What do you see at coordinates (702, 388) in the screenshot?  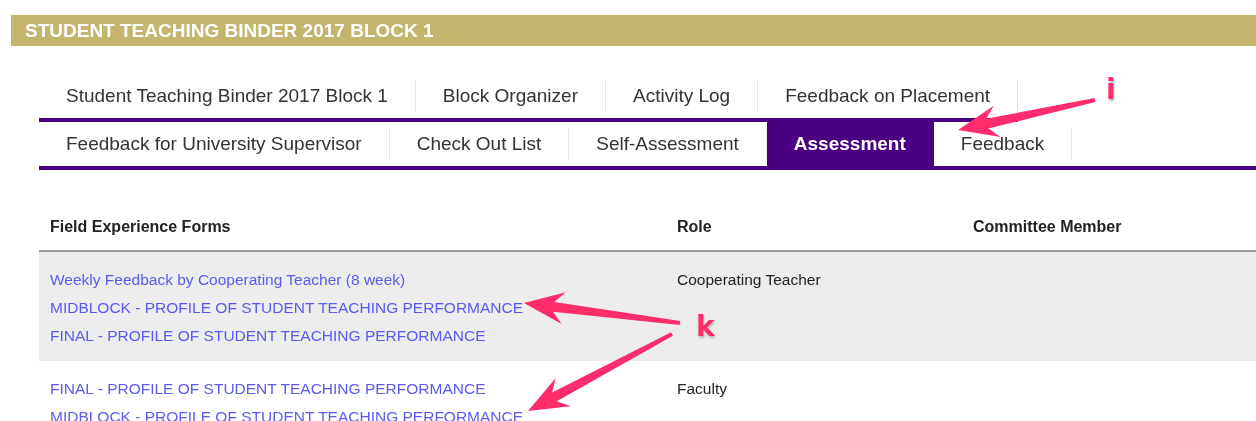 I see `role-cell-text: Faculty` at bounding box center [702, 388].